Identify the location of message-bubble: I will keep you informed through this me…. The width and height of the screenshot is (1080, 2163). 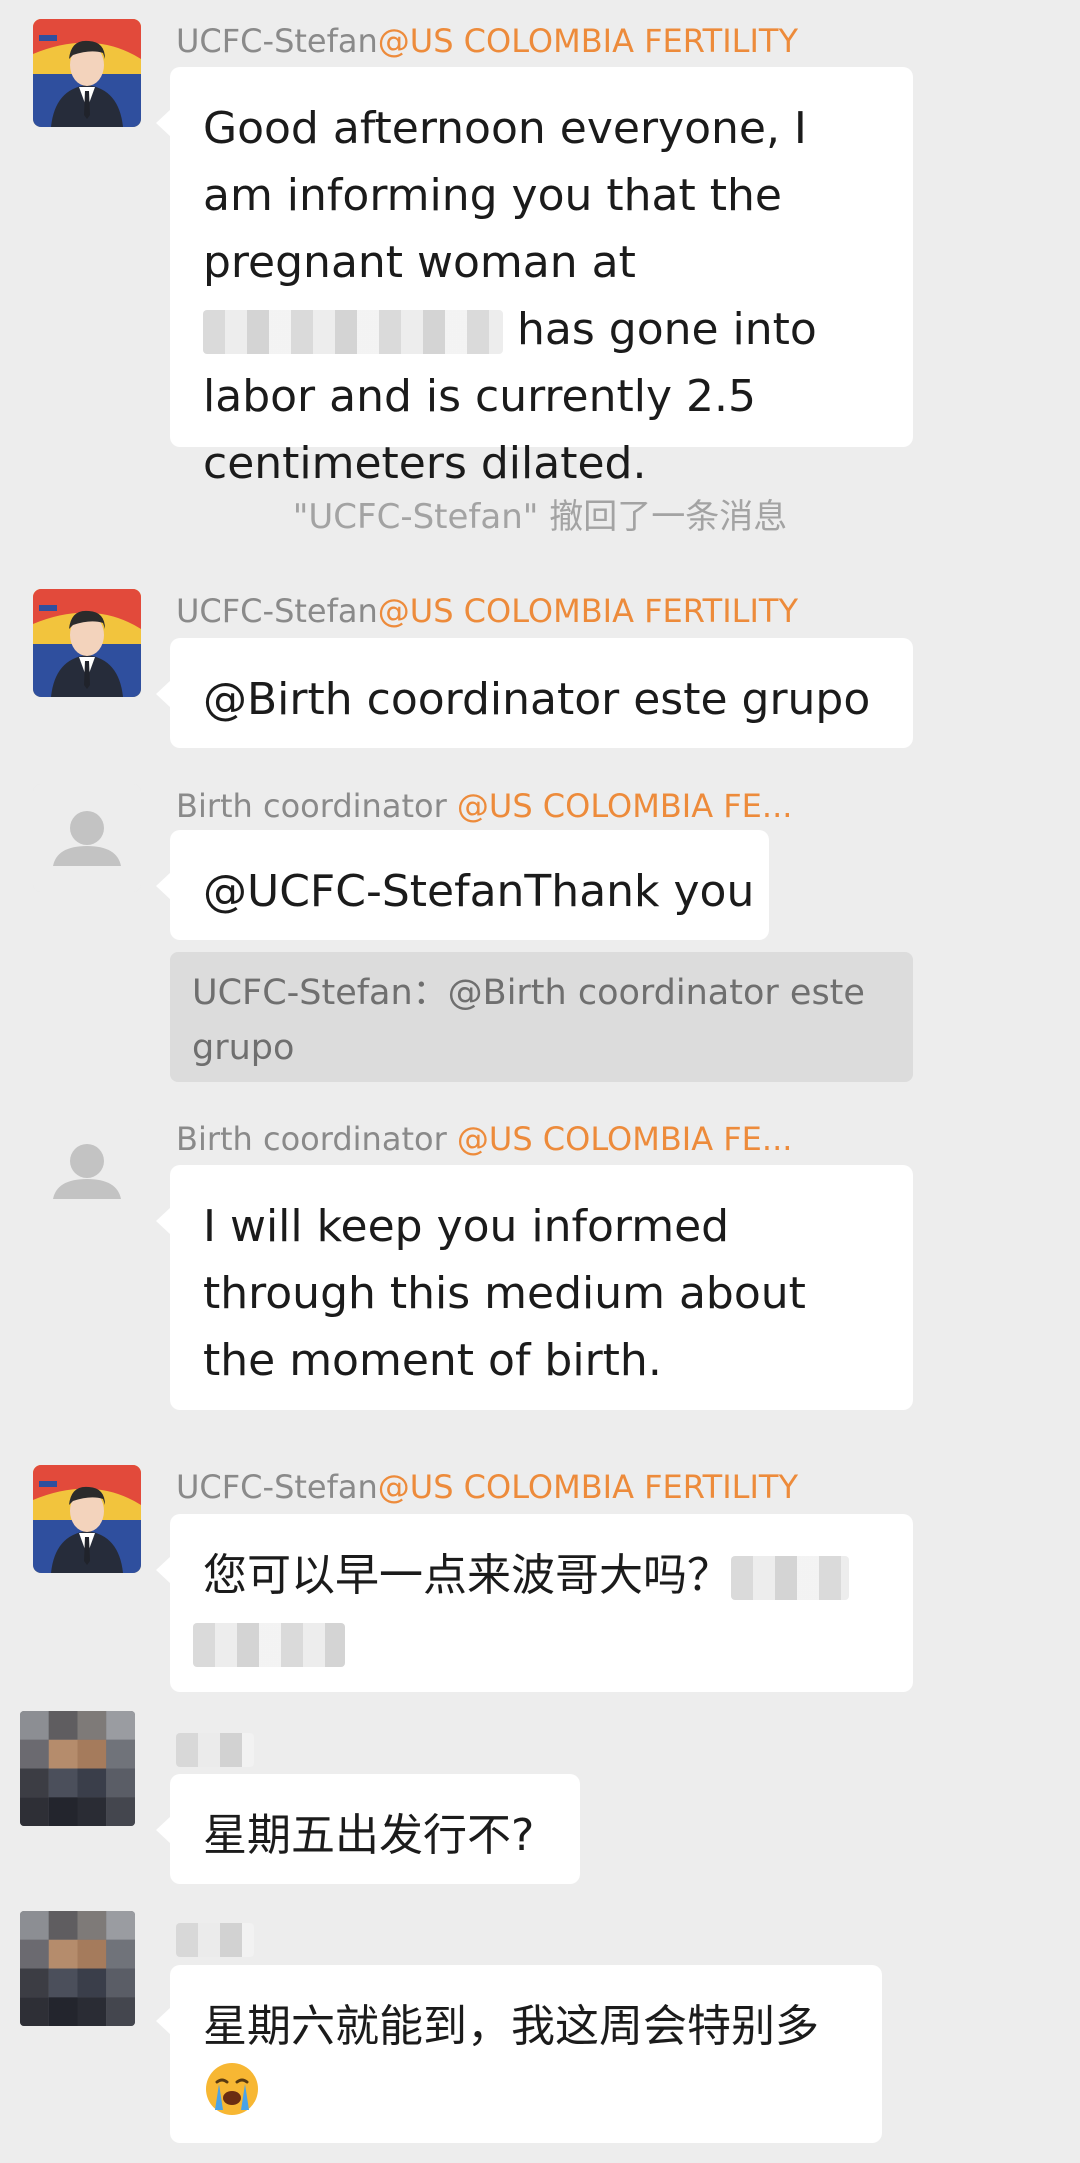
(534, 1287).